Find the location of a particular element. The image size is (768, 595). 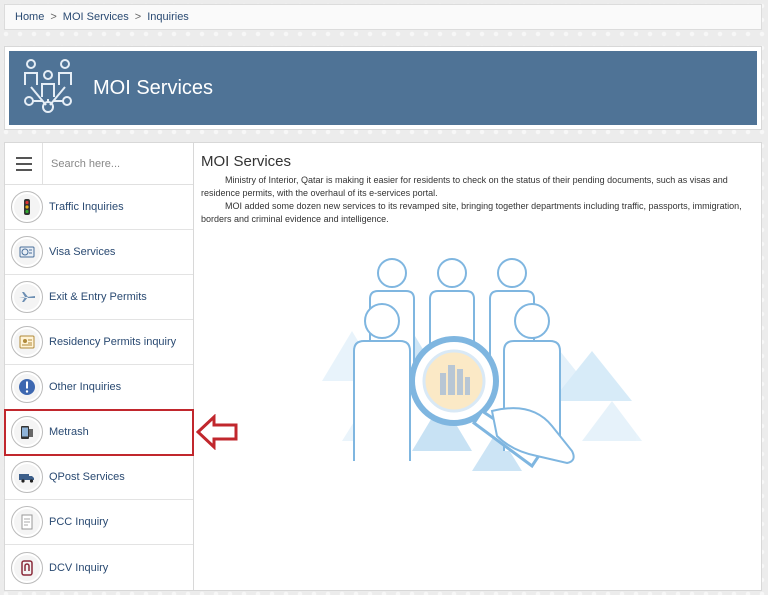

people-network-icon is located at coordinates (48, 86).